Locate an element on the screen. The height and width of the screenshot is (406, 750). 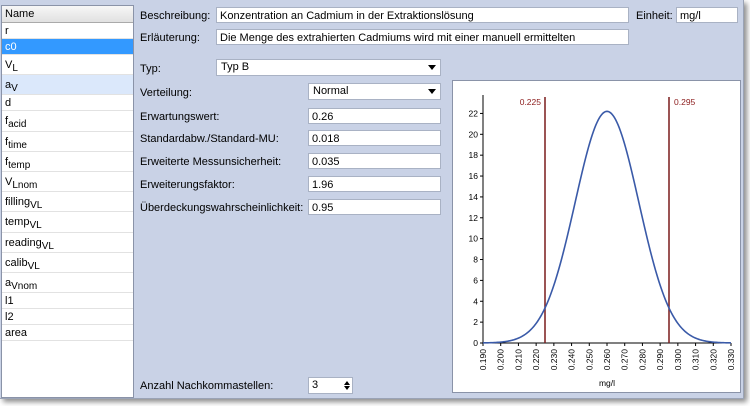
list-item-subscript: time is located at coordinates (17, 145).